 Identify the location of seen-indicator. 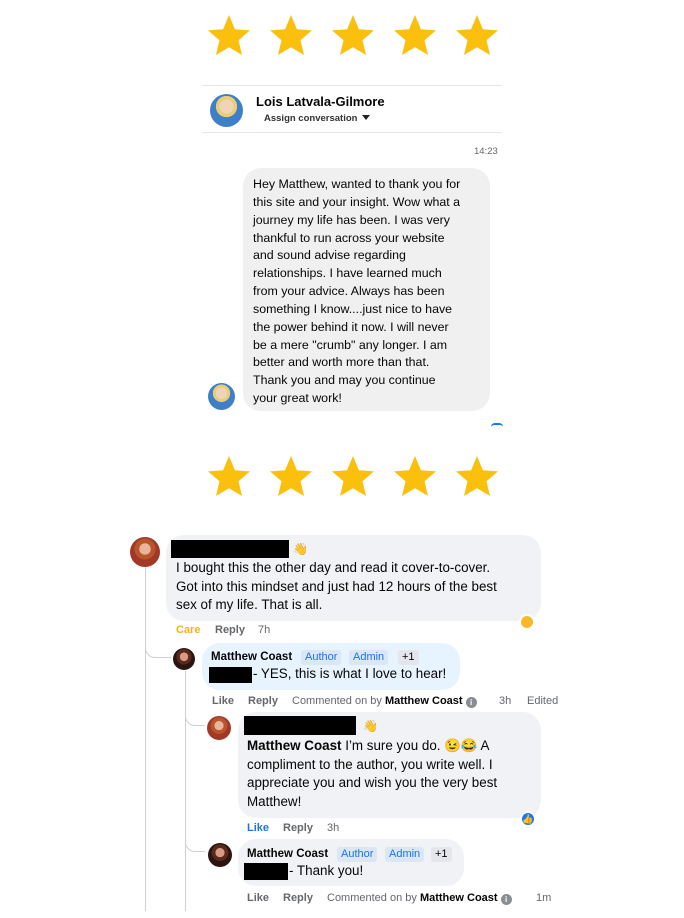
(497, 425).